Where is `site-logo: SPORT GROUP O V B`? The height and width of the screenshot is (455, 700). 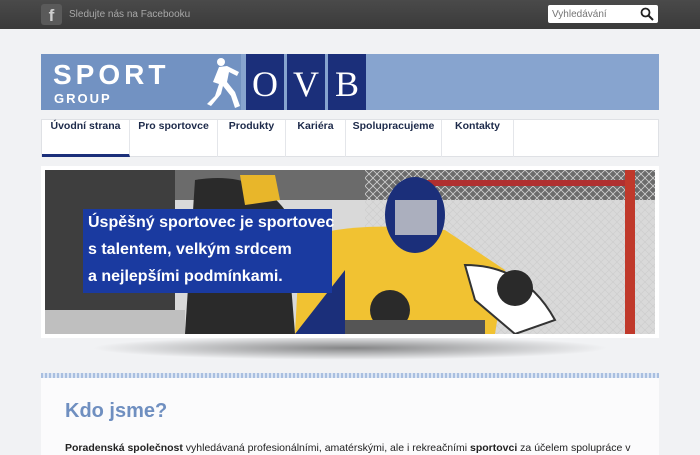 site-logo: SPORT GROUP O V B is located at coordinates (350, 82).